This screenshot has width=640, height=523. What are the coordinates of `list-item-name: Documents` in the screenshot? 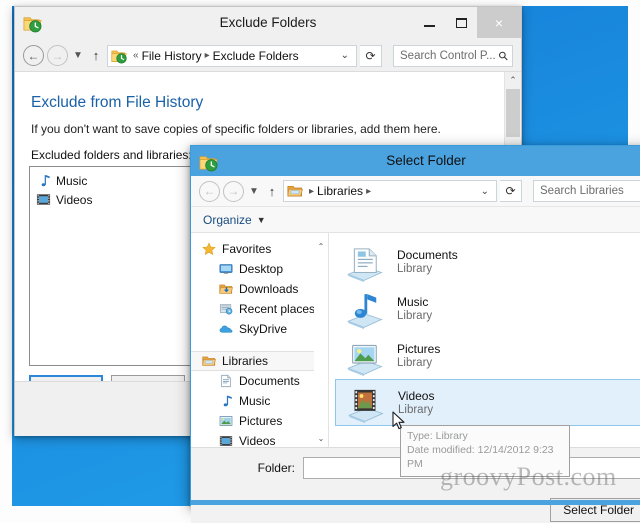 It's located at (427, 255).